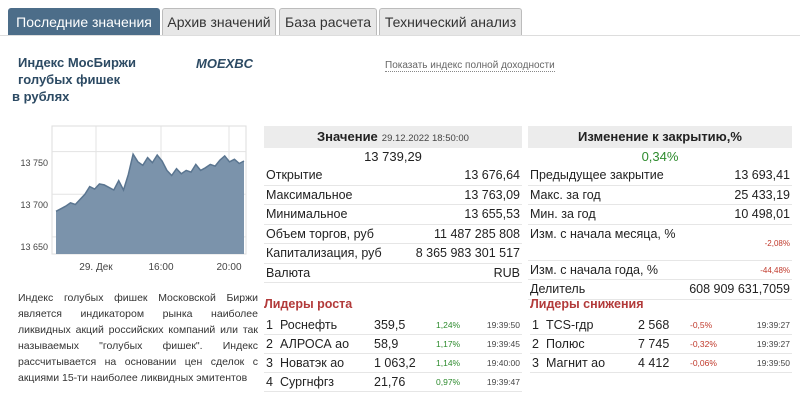 The width and height of the screenshot is (800, 400). I want to click on value-header: Значение 29.12.2022 18:50:00, so click(393, 137).